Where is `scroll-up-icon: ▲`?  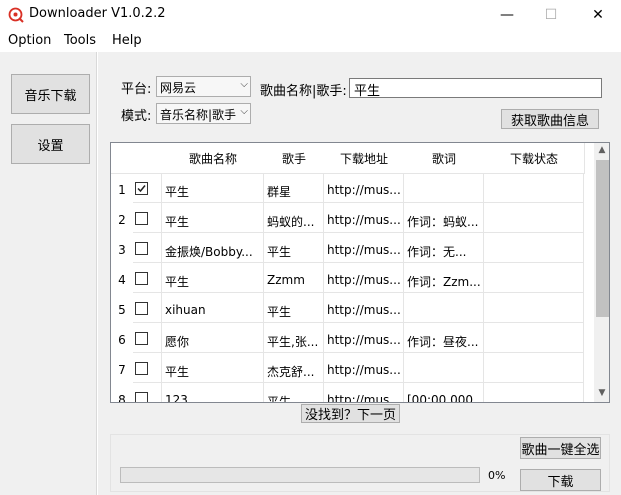
scroll-up-icon: ▲ is located at coordinates (601, 150).